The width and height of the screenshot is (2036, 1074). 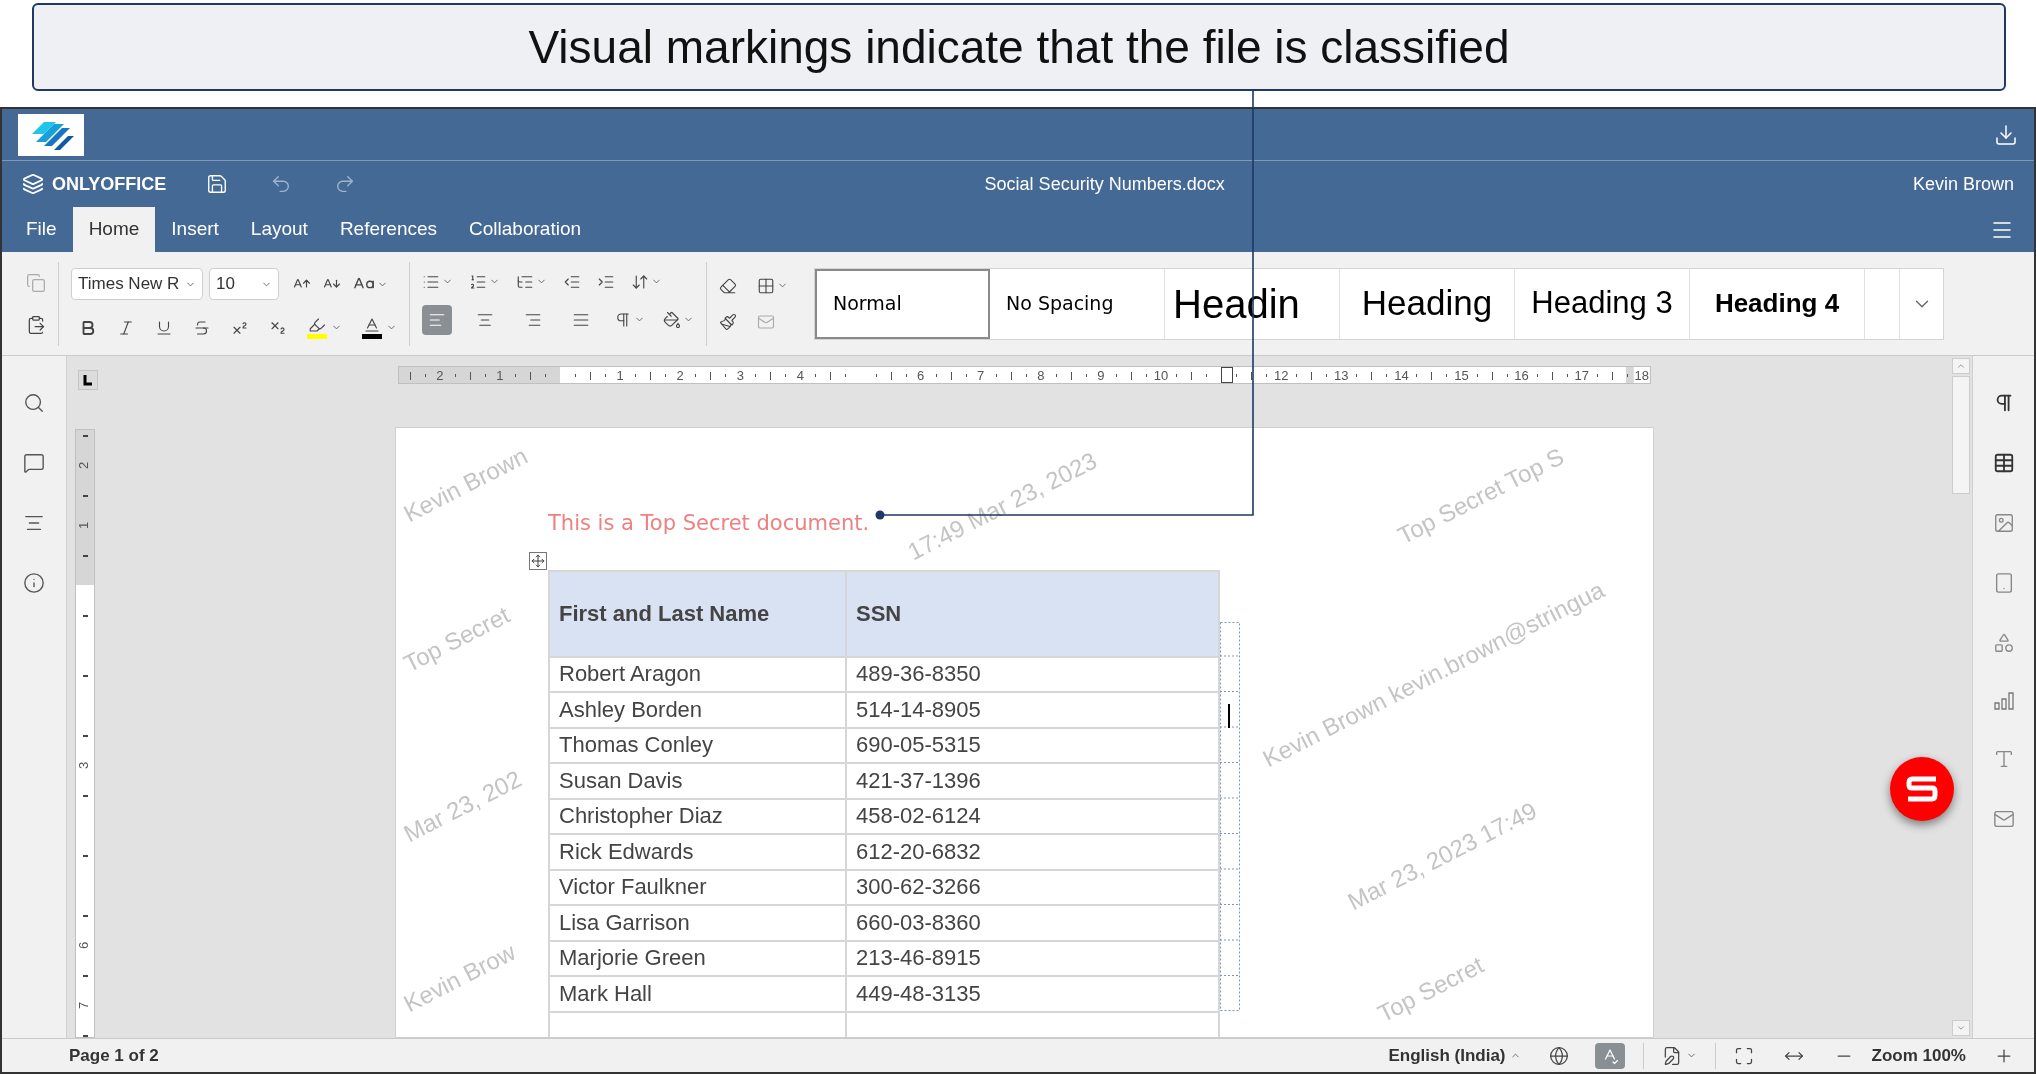 I want to click on ribbon-tab: Home, so click(x=114, y=229).